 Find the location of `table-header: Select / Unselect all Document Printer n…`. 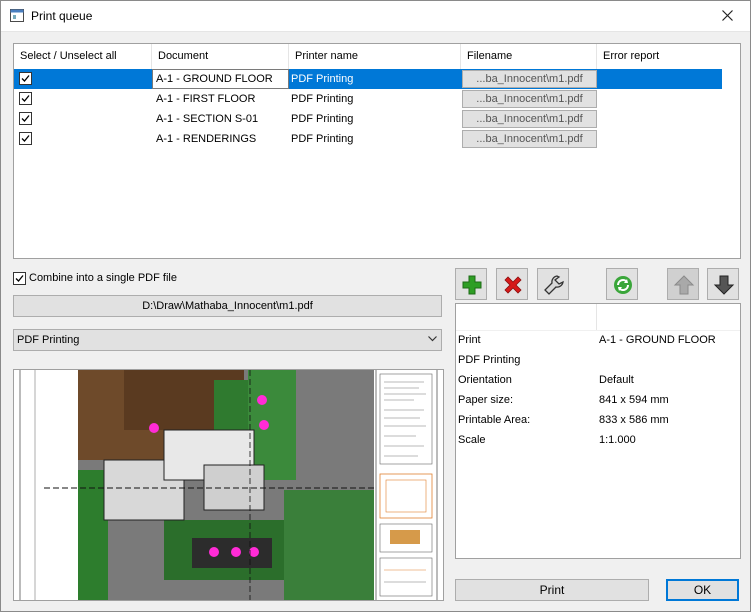

table-header: Select / Unselect all Document Printer n… is located at coordinates (377, 56).